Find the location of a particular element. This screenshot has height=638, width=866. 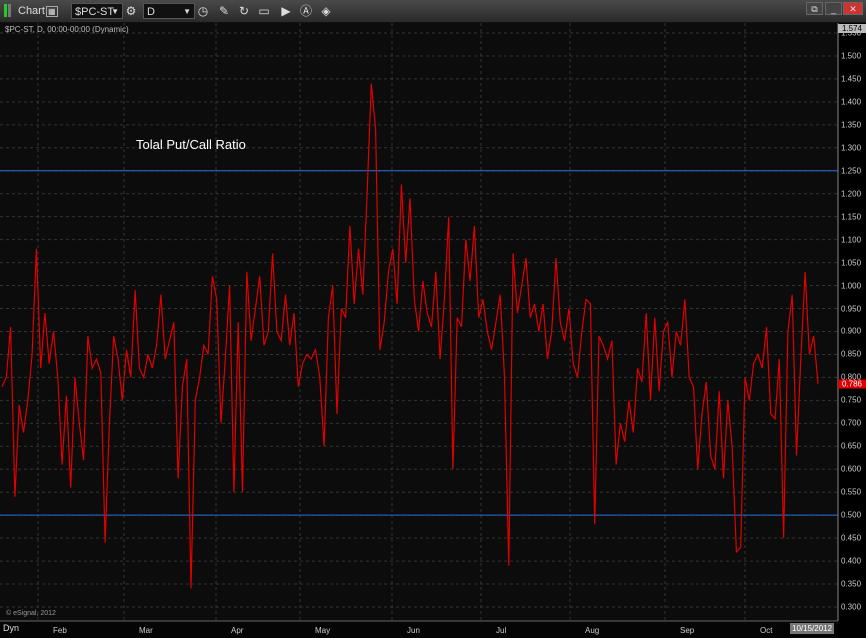

y-tick-label: 1.500 is located at coordinates (851, 56).